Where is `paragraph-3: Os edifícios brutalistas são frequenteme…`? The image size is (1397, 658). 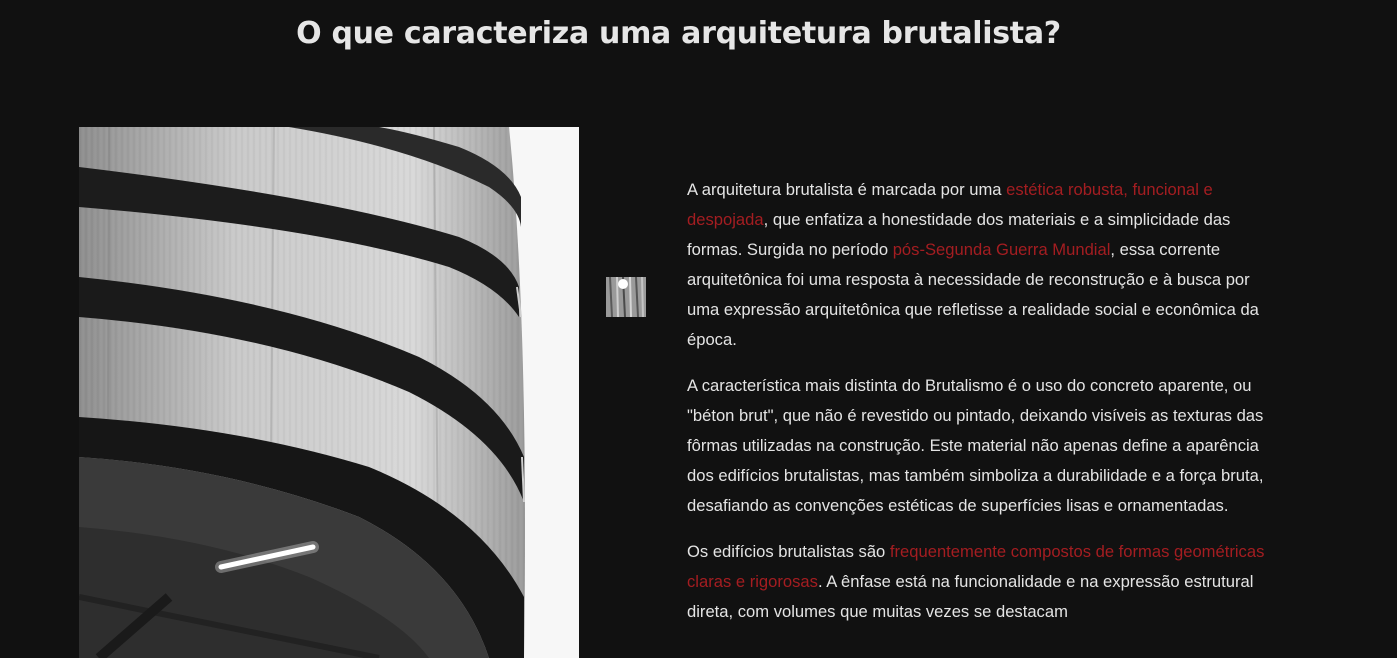
paragraph-3: Os edifícios brutalistas são frequenteme… is located at coordinates (976, 581).